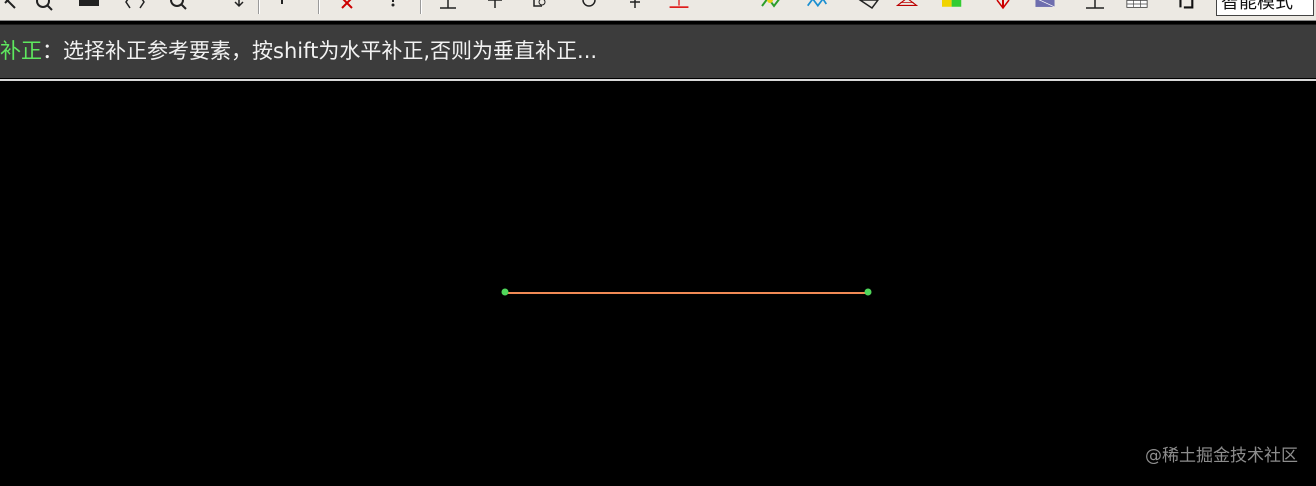 Image resolution: width=1316 pixels, height=486 pixels. Describe the element at coordinates (635, 6) in the screenshot. I see `underline-icon` at that location.